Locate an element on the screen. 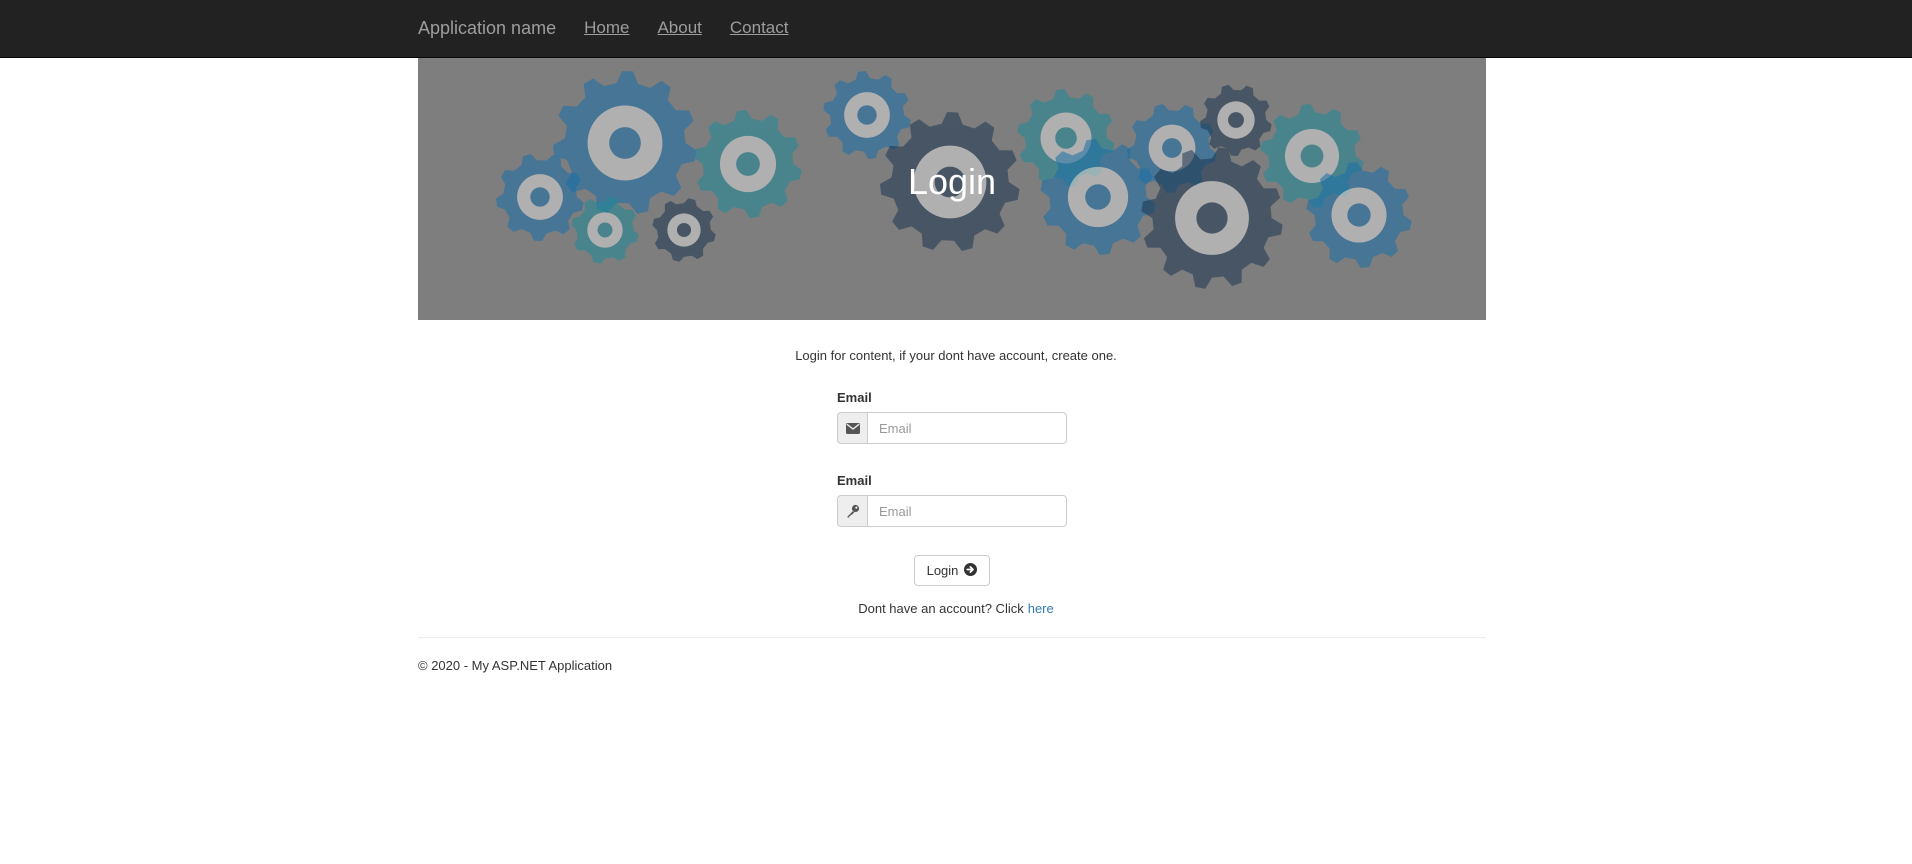 The height and width of the screenshot is (864, 1912). signup-prompt: Dont have an account? Click here is located at coordinates (956, 608).